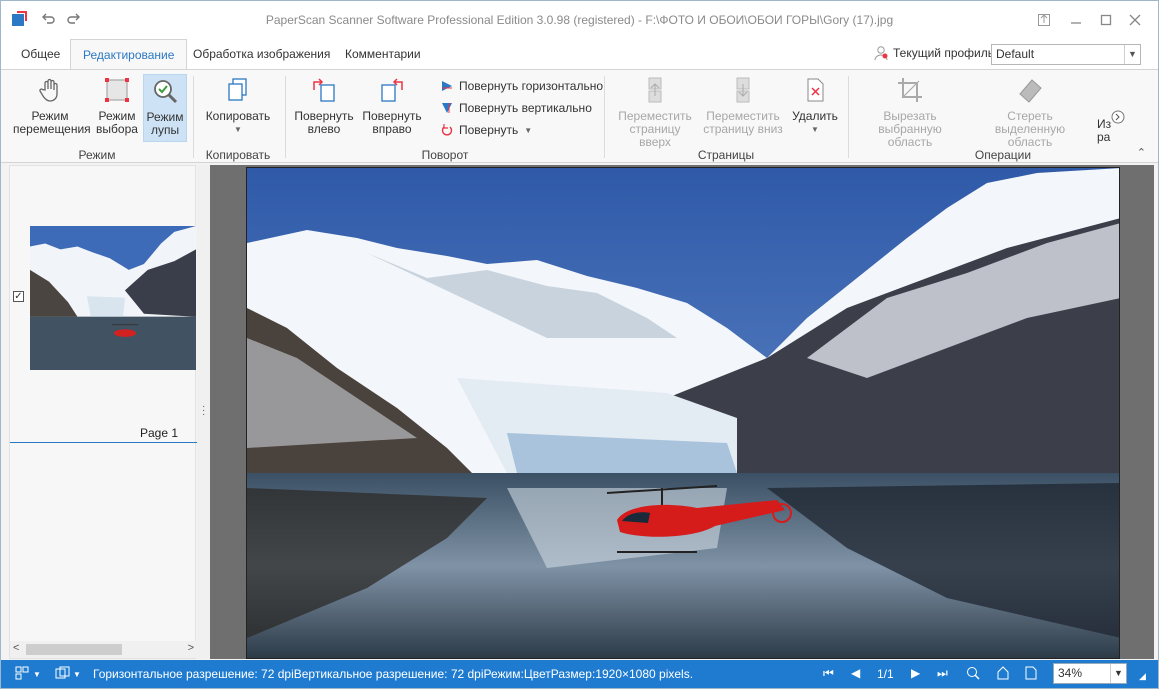  I want to click on crop-label-2: выбранную область, so click(910, 135).